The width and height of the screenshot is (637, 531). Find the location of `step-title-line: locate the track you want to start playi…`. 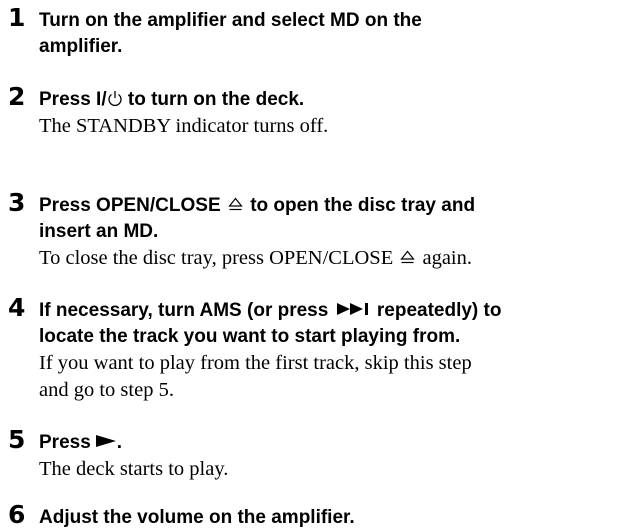

step-title-line: locate the track you want to start playi… is located at coordinates (250, 336).